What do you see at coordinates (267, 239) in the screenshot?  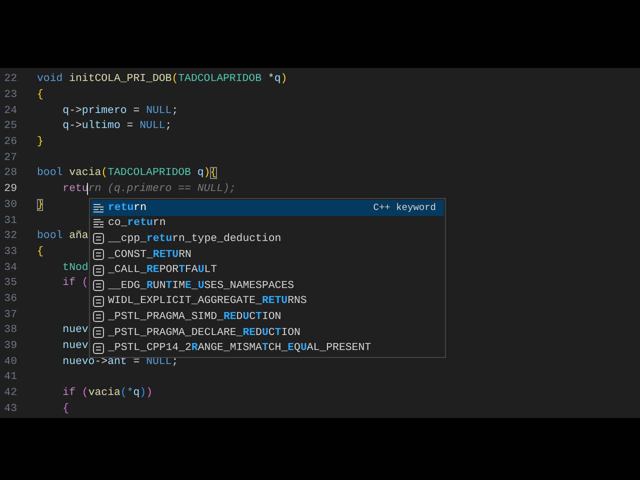 I see `suggestion-item: __cpp_return_type_deduction` at bounding box center [267, 239].